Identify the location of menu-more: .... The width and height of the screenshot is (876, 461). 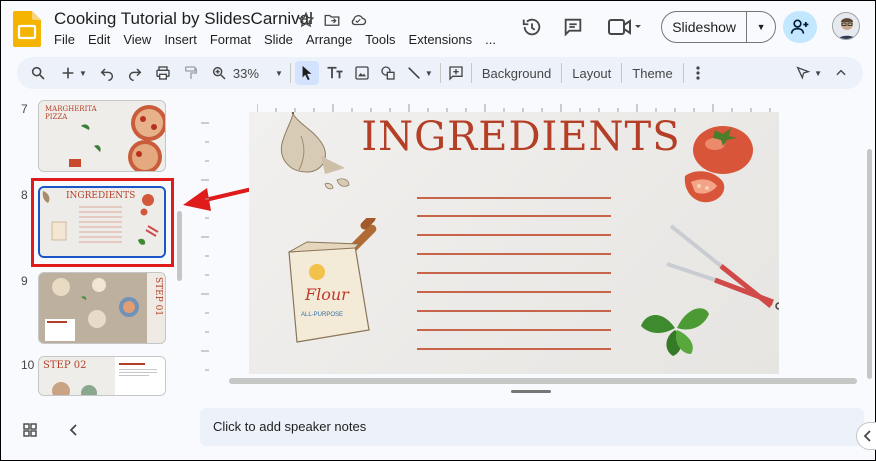
(490, 39).